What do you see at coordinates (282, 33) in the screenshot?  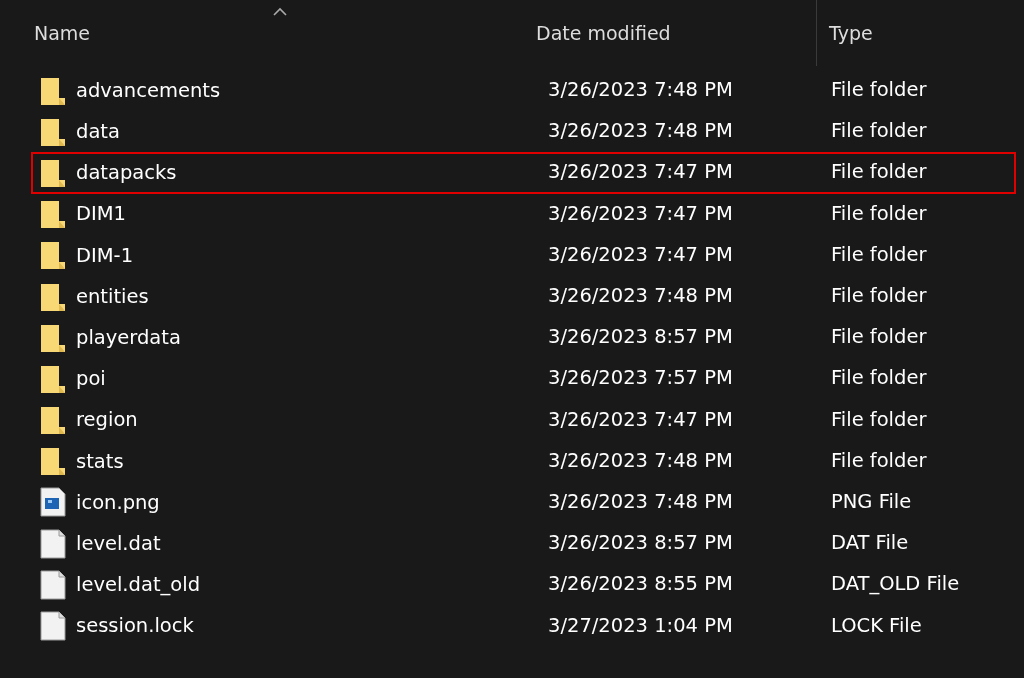 I see `column-header: Name` at bounding box center [282, 33].